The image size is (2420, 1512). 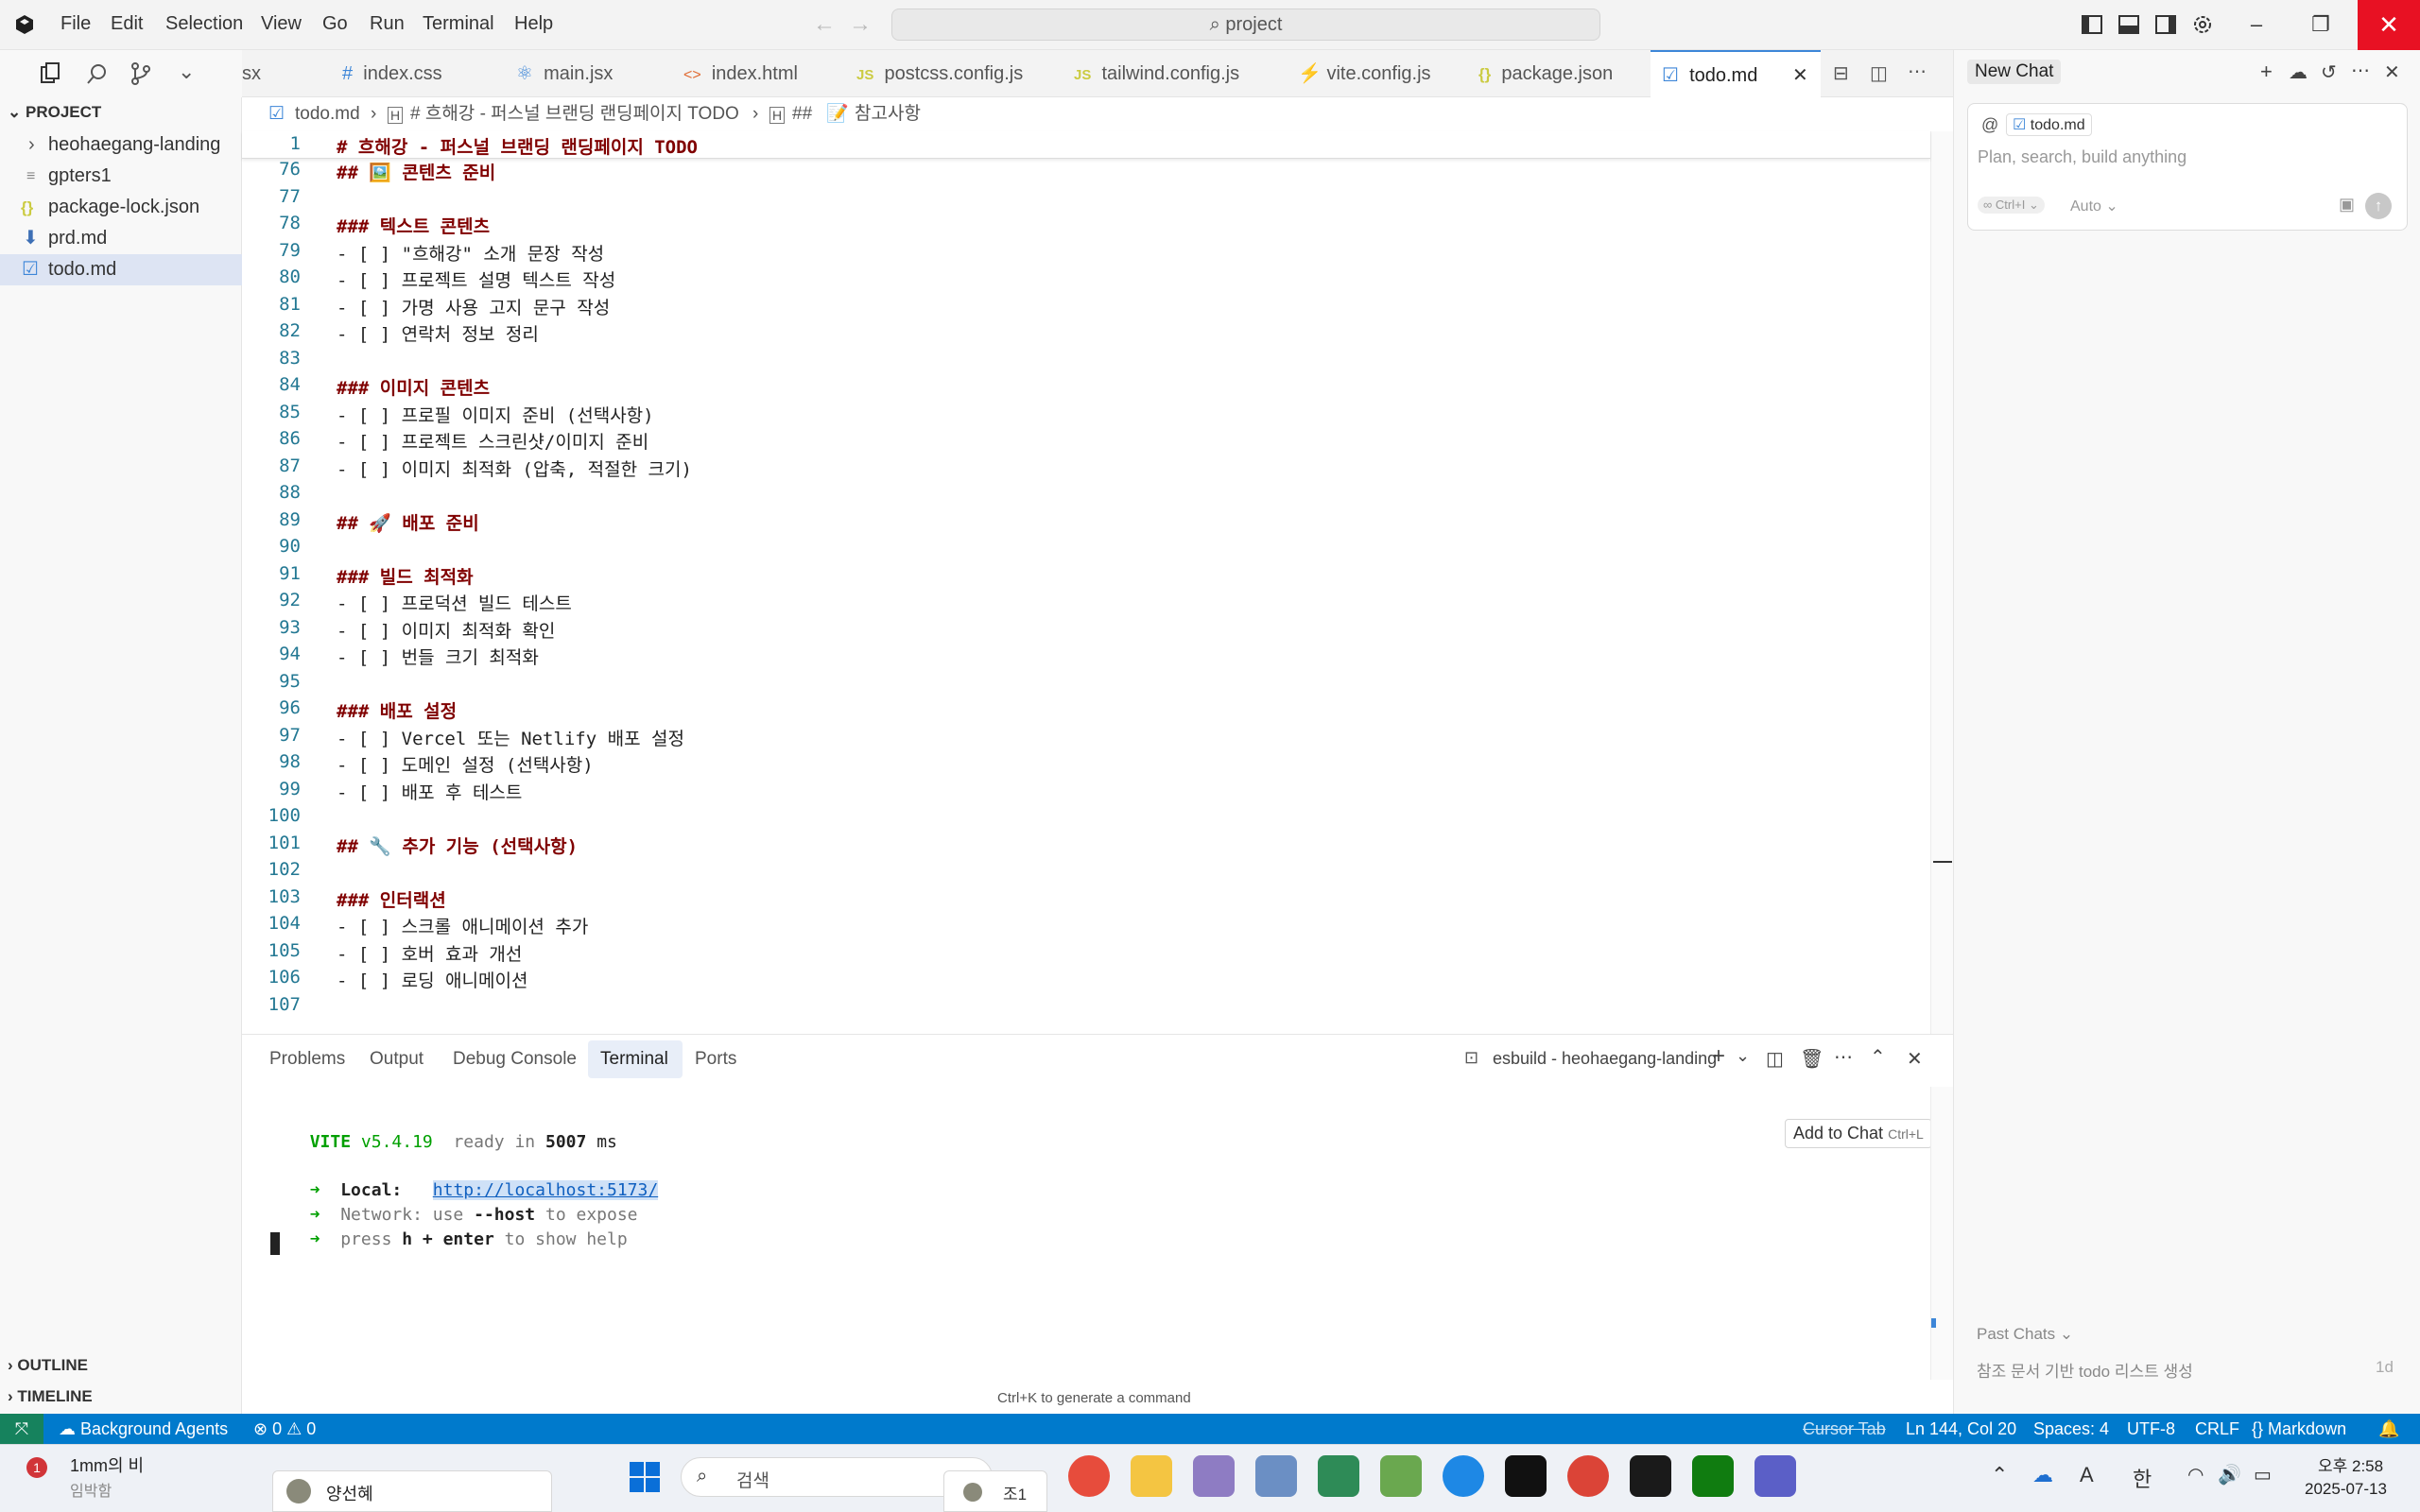 What do you see at coordinates (634, 1059) in the screenshot?
I see `panel-tab-terminal: Terminal` at bounding box center [634, 1059].